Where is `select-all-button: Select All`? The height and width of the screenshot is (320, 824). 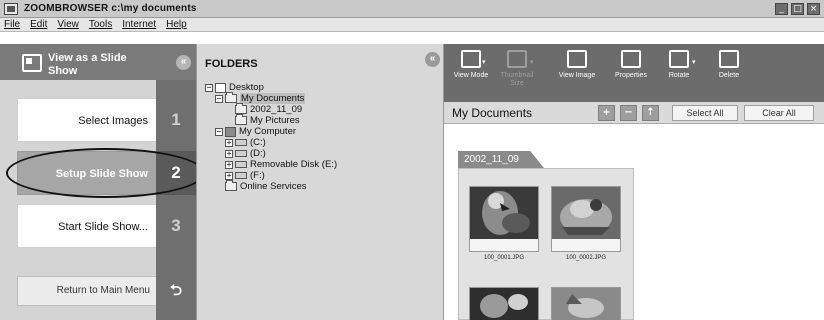
select-all-button: Select All is located at coordinates (705, 113).